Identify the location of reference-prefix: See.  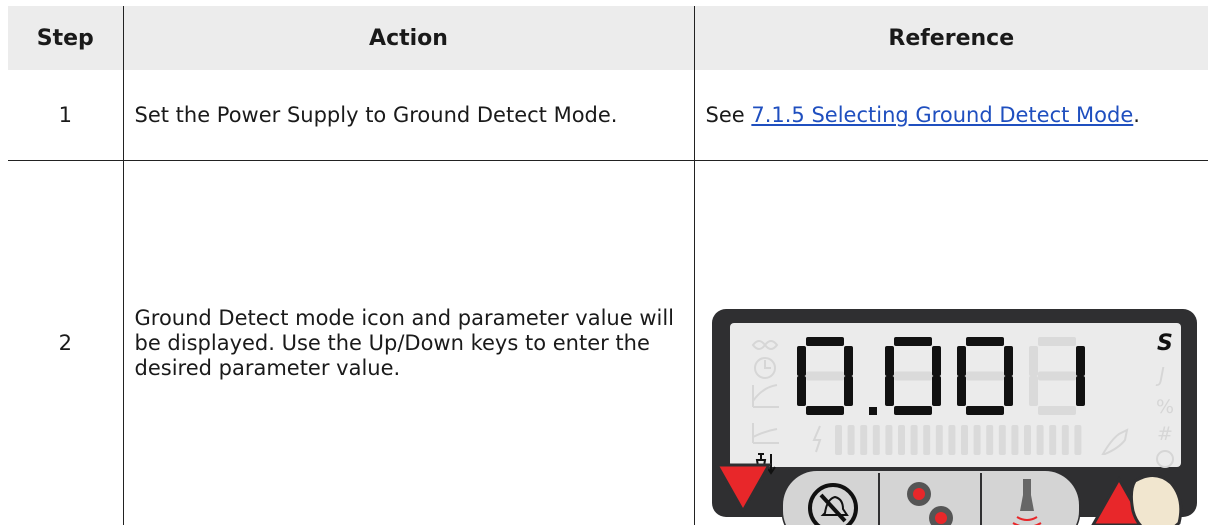
(728, 114).